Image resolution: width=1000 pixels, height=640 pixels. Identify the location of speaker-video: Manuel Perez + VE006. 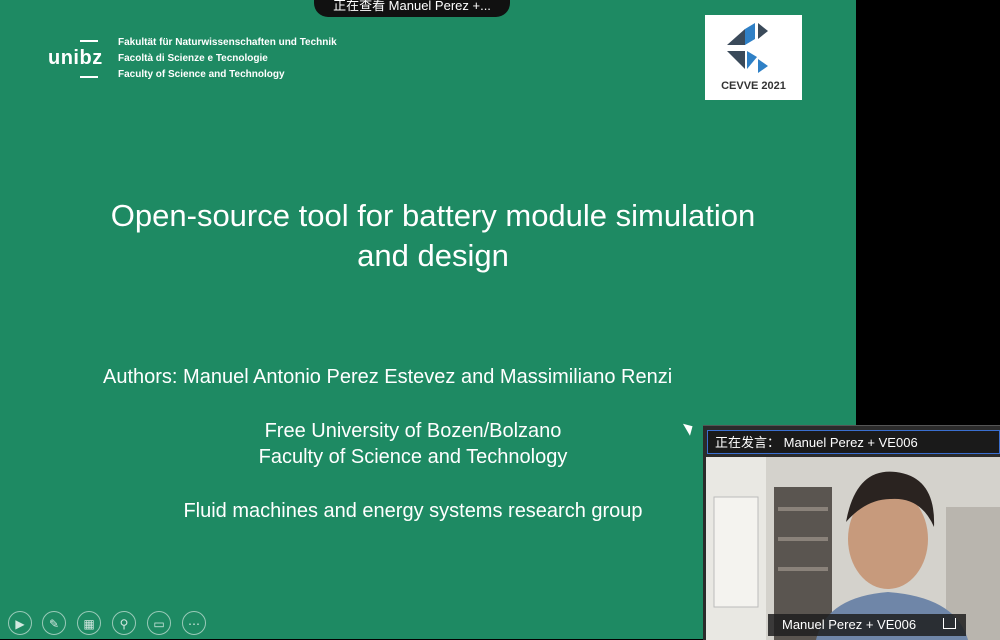
(853, 548).